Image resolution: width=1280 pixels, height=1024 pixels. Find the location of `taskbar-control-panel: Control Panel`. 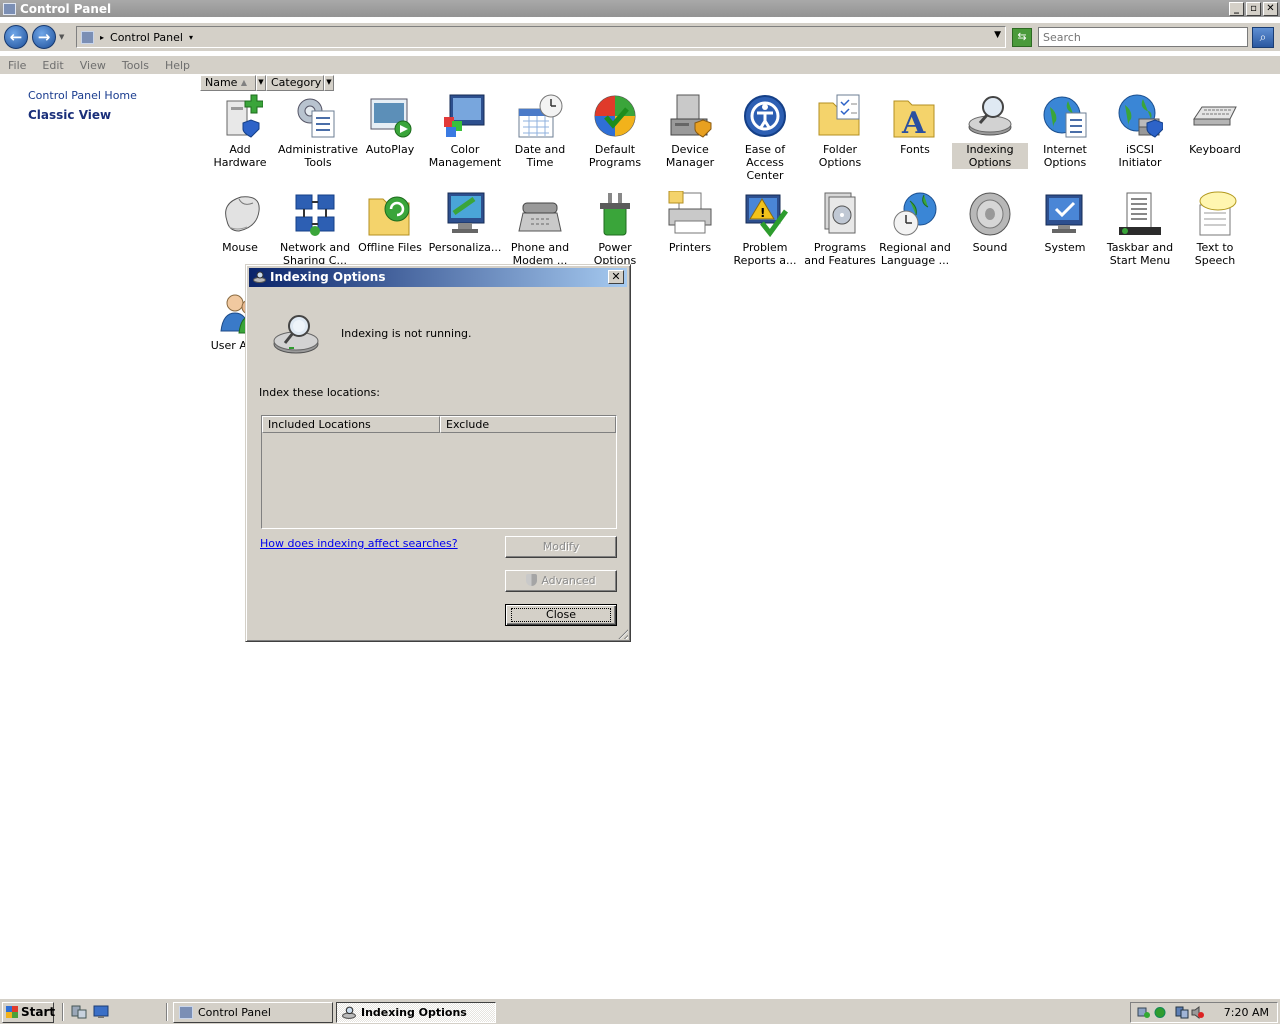

taskbar-control-panel: Control Panel is located at coordinates (253, 1012).